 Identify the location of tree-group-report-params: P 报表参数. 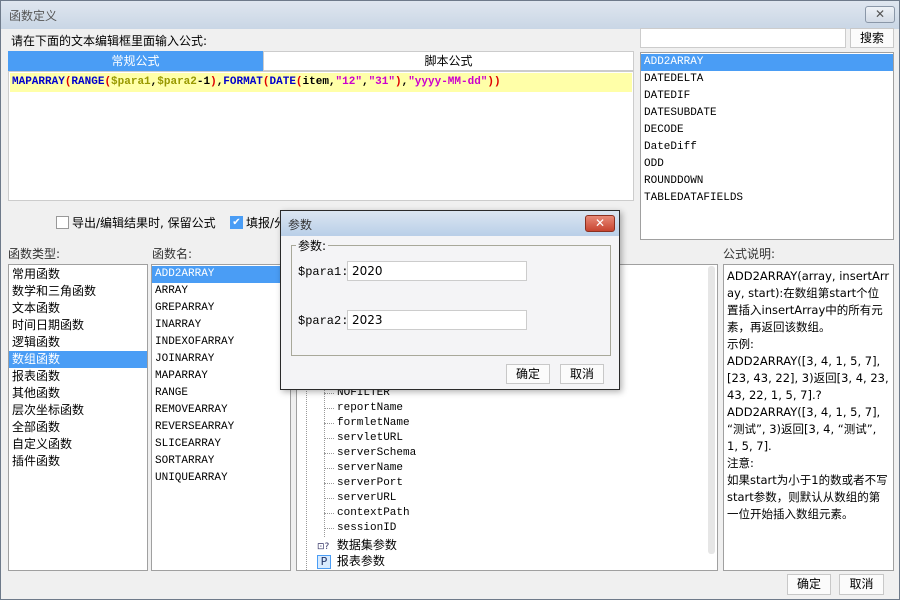
(351, 561).